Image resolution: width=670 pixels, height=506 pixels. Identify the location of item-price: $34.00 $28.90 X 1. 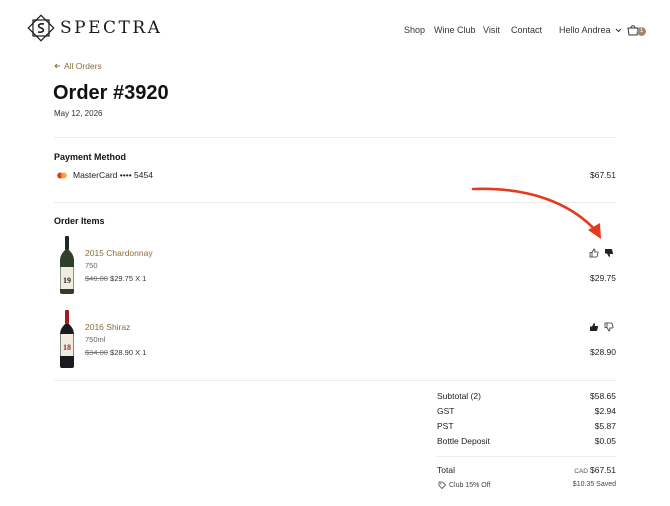
(115, 352).